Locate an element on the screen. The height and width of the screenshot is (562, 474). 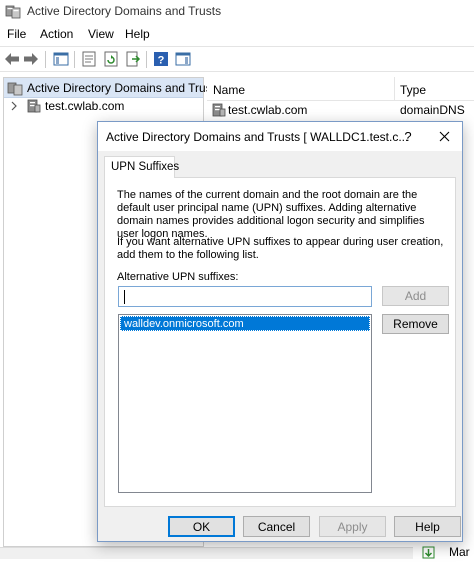
refresh-icon is located at coordinates (111, 59).